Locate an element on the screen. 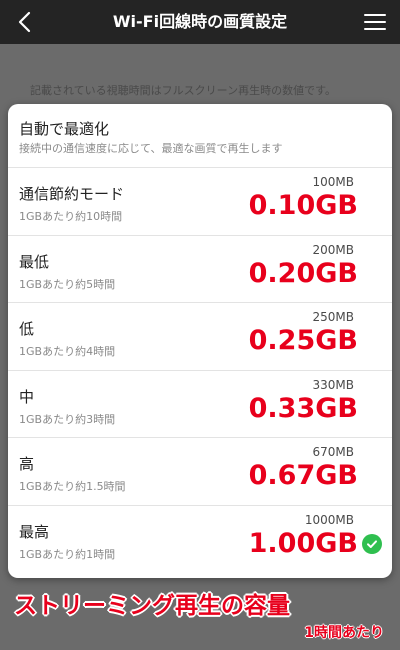  option-title: 最低 is located at coordinates (34, 261).